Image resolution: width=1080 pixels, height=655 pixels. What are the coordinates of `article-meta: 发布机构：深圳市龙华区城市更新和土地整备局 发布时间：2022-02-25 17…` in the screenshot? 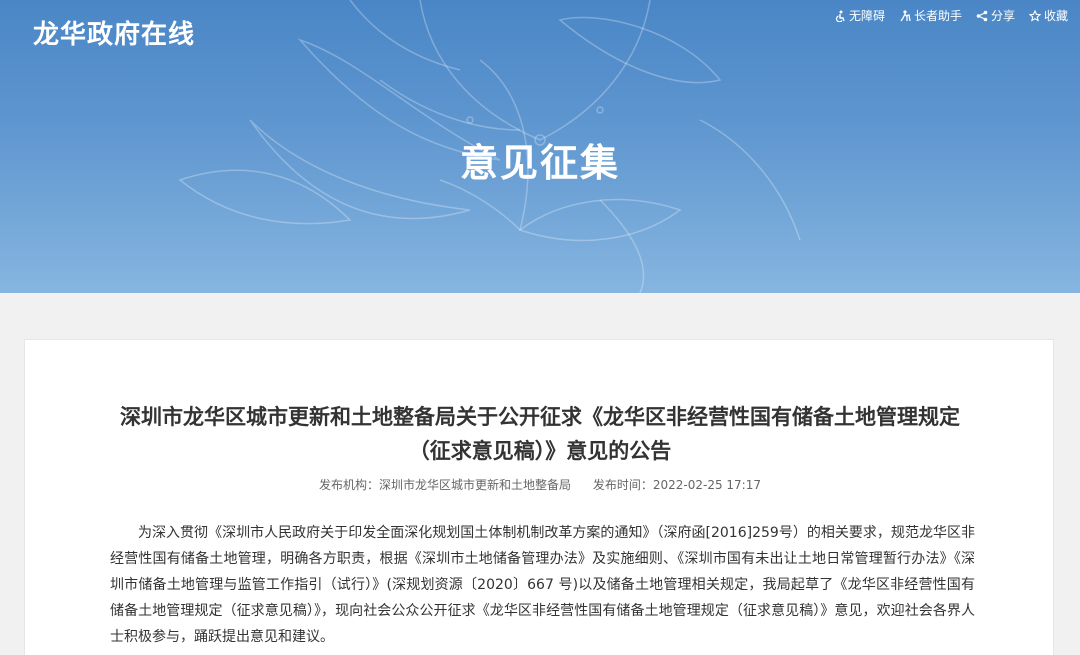 It's located at (540, 484).